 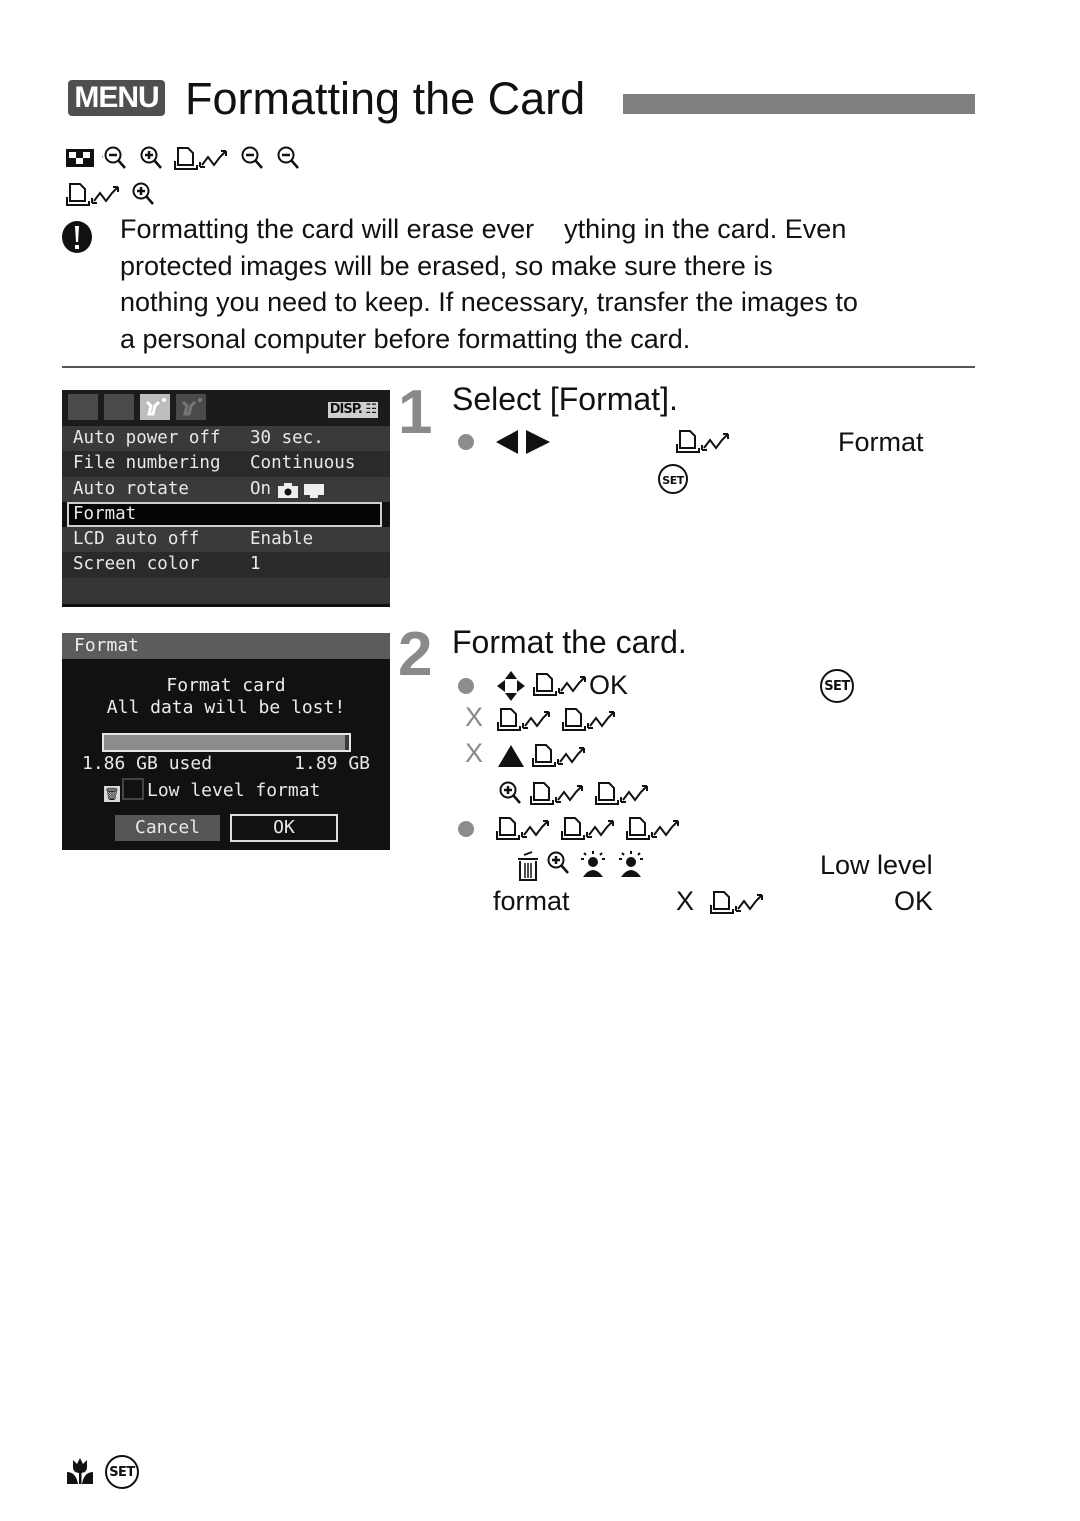 I want to click on macro-icon, so click(x=80, y=1471).